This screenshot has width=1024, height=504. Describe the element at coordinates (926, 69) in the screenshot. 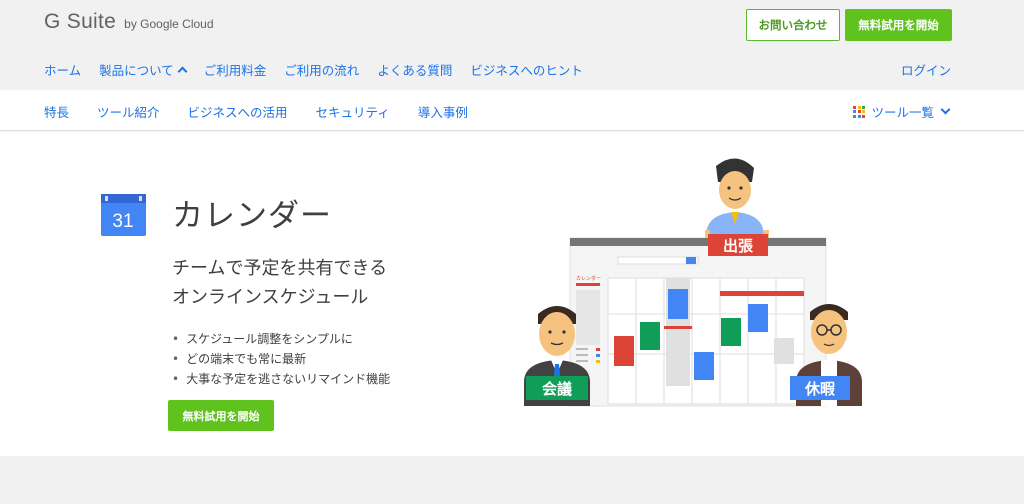

I see `login-link: ログイン` at that location.